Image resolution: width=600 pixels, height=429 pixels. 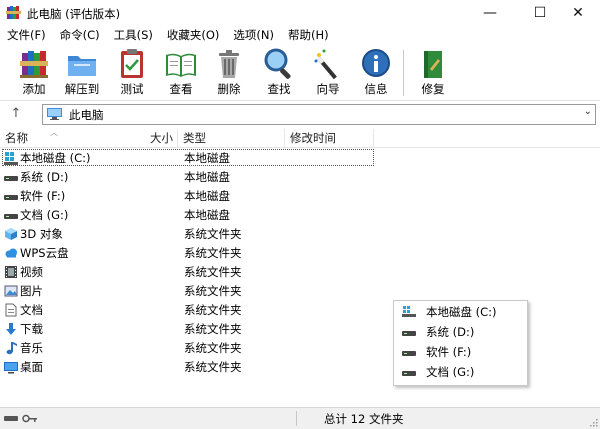 What do you see at coordinates (490, 13) in the screenshot?
I see `minimize-button: —` at bounding box center [490, 13].